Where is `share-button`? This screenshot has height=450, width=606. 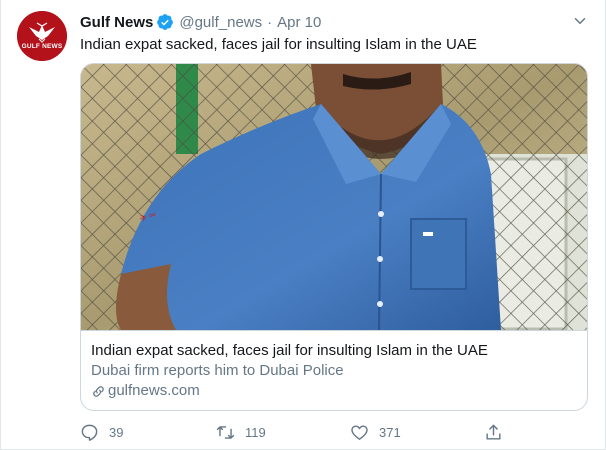
share-button is located at coordinates (498, 432).